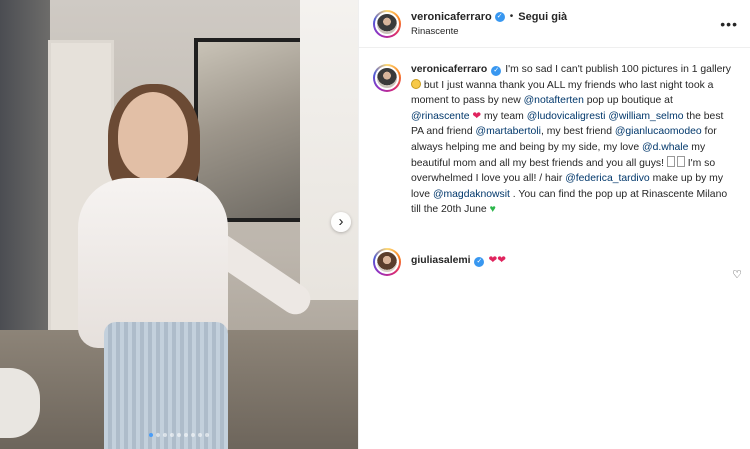  I want to click on red-hearts-emoji-icon: ❤❤, so click(497, 261).